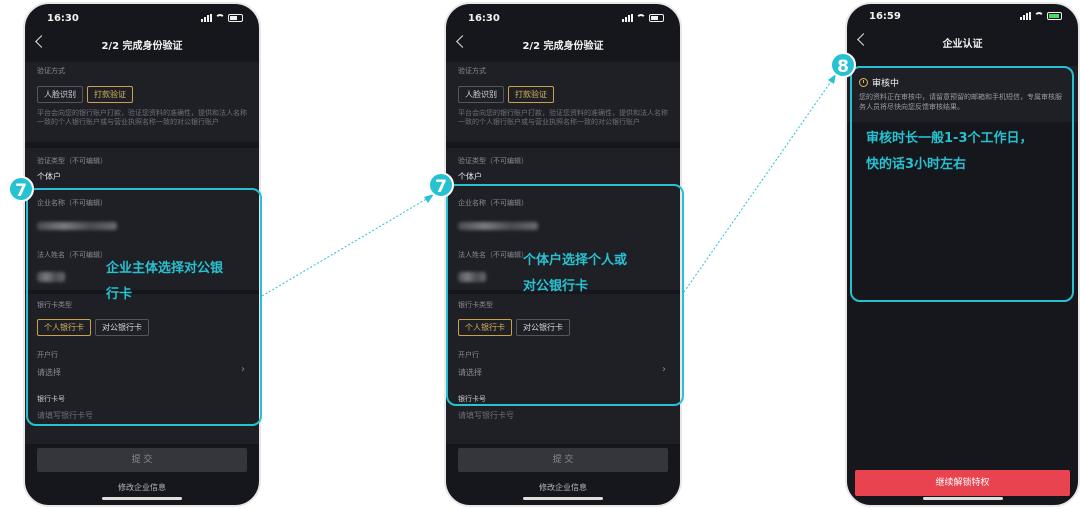  I want to click on callout-2-line1: 个体户选择个人或, so click(575, 260).